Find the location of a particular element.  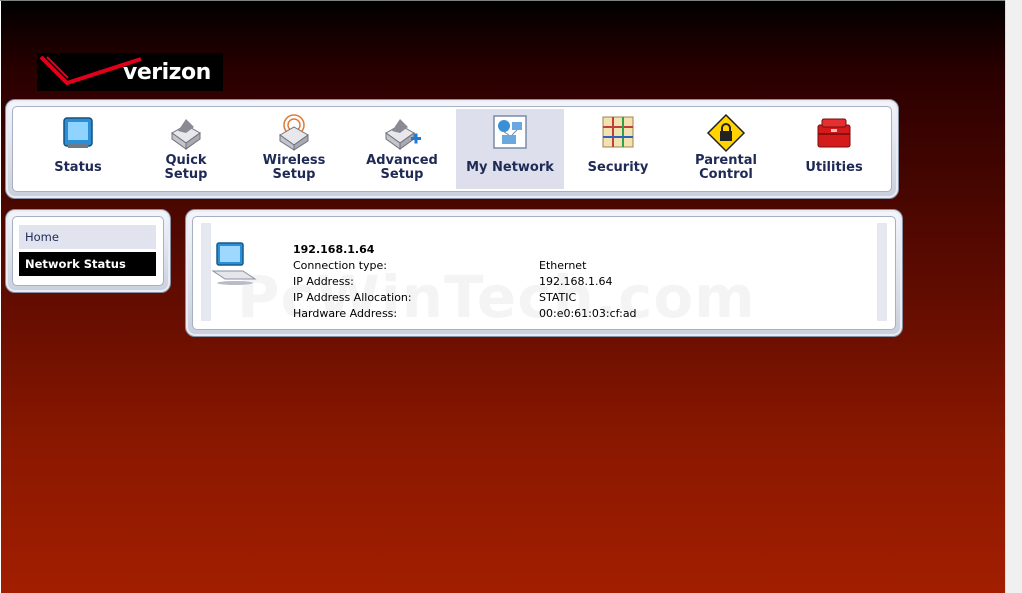

wireless-setup-icon is located at coordinates (294, 132).